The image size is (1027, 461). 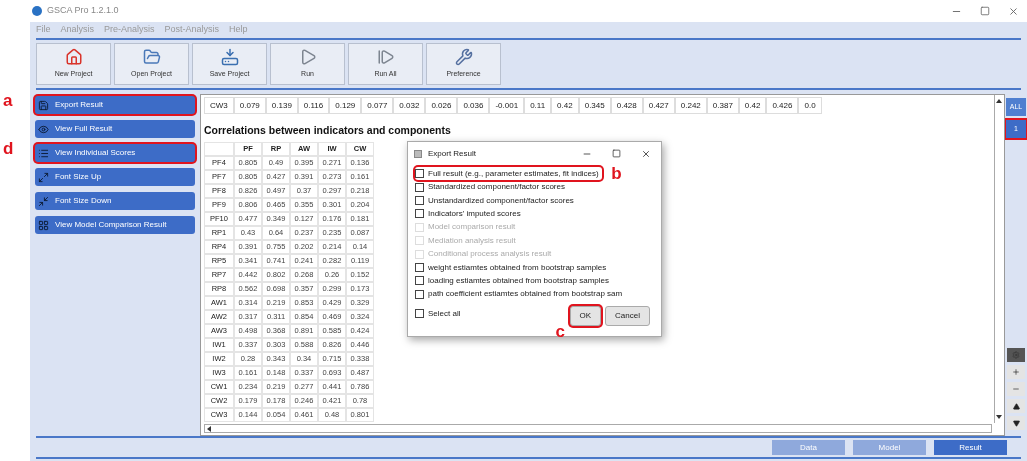 I want to click on sidebar-button: View Individual Scores, so click(x=115, y=153).